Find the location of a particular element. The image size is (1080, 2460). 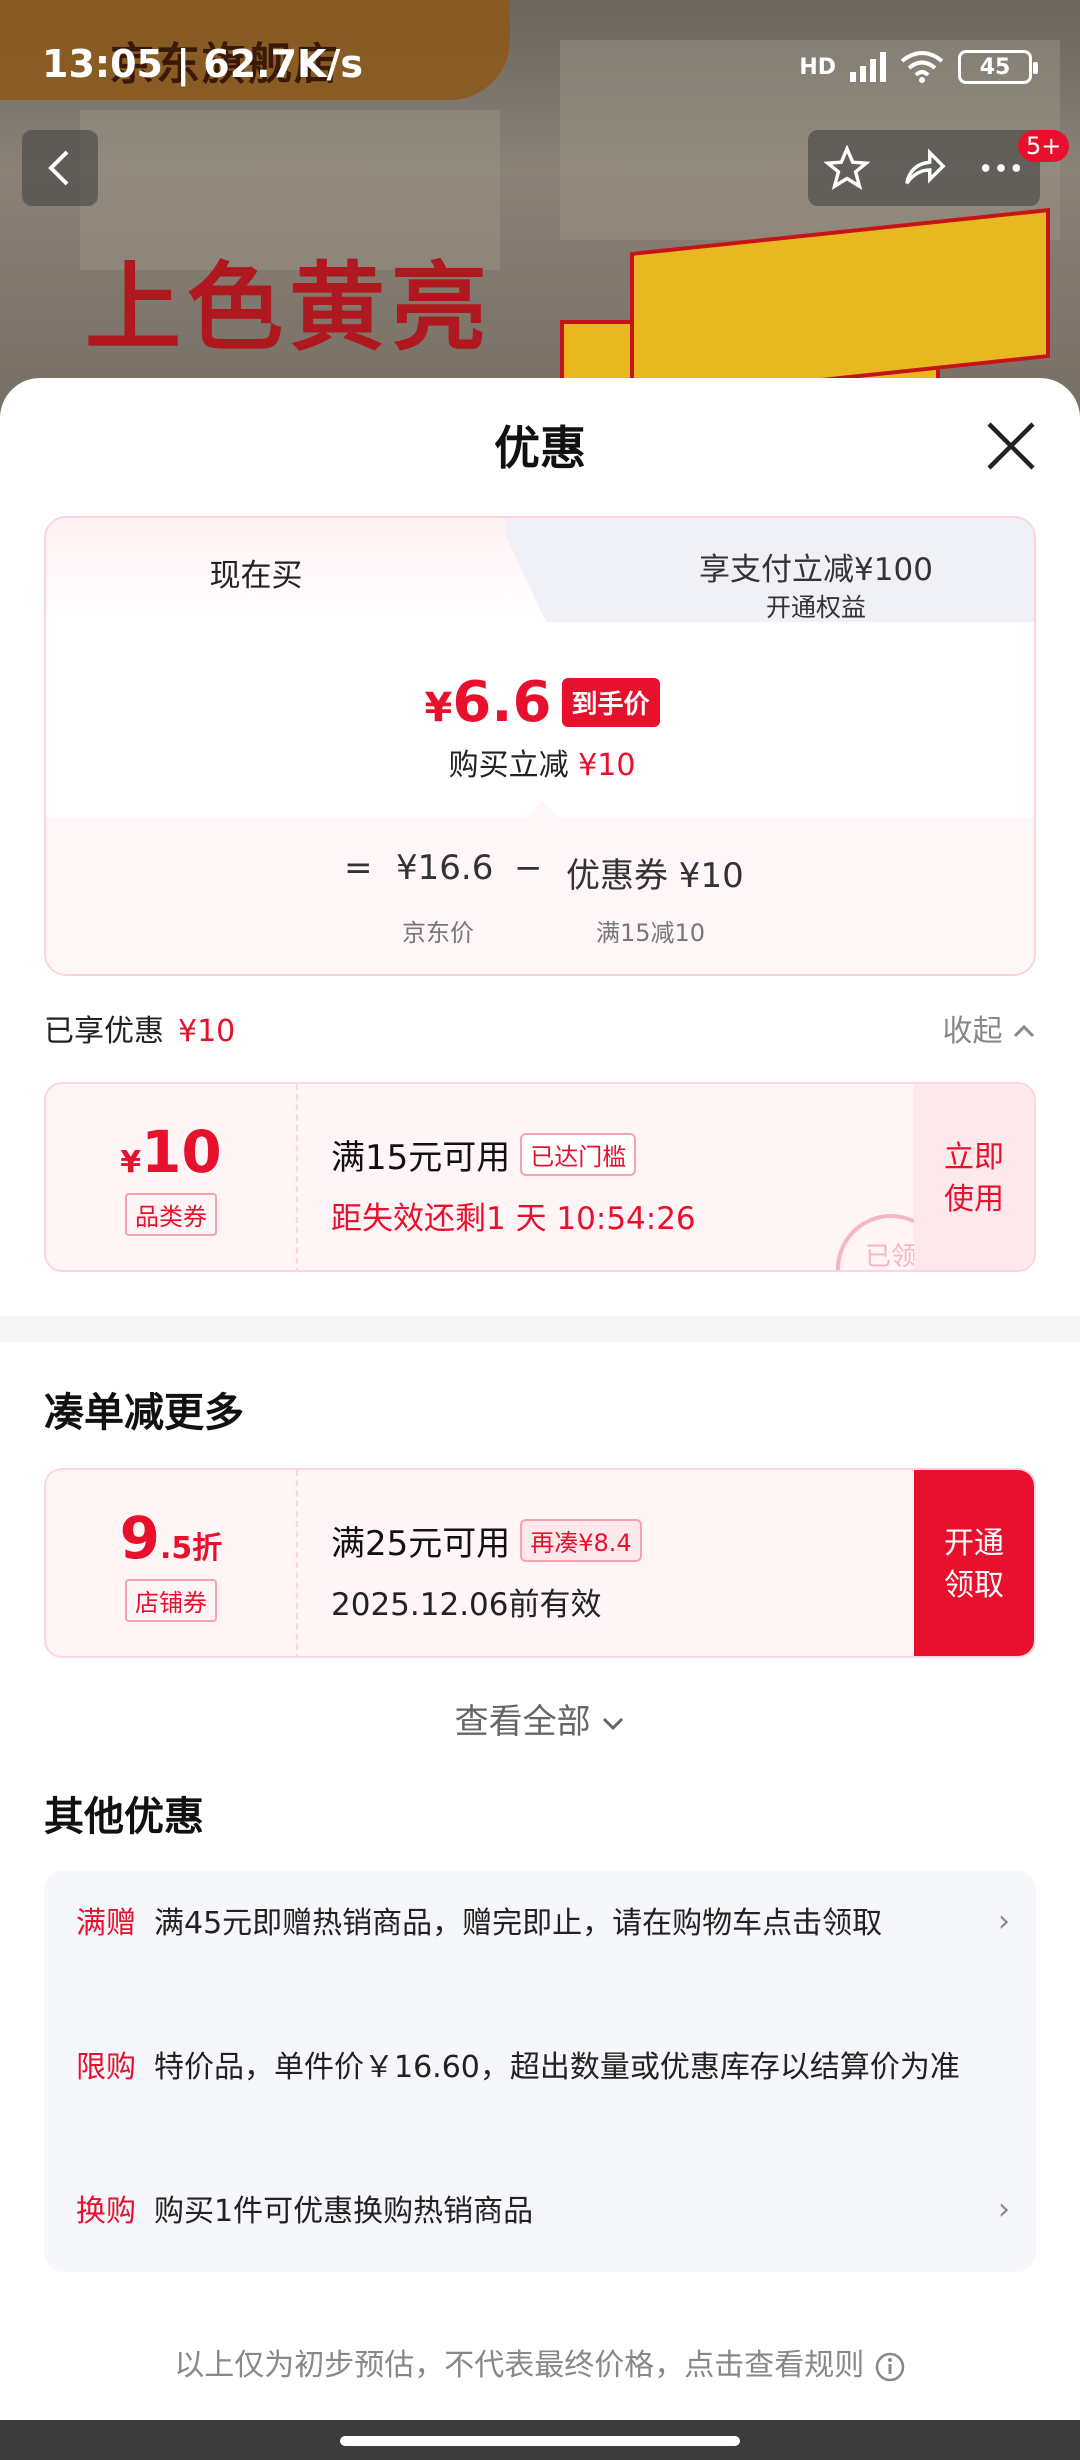

coupon-condition: 满15元可用 is located at coordinates (421, 1158).